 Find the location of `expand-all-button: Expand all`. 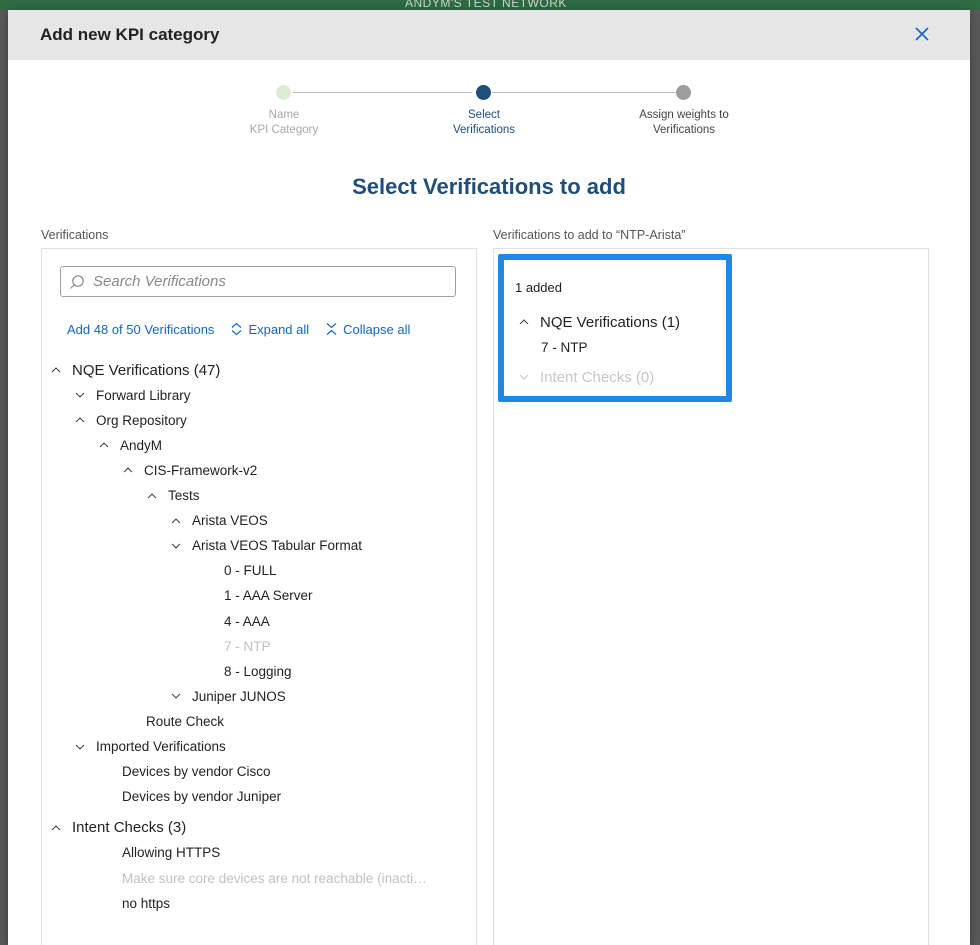

expand-all-button: Expand all is located at coordinates (269, 329).